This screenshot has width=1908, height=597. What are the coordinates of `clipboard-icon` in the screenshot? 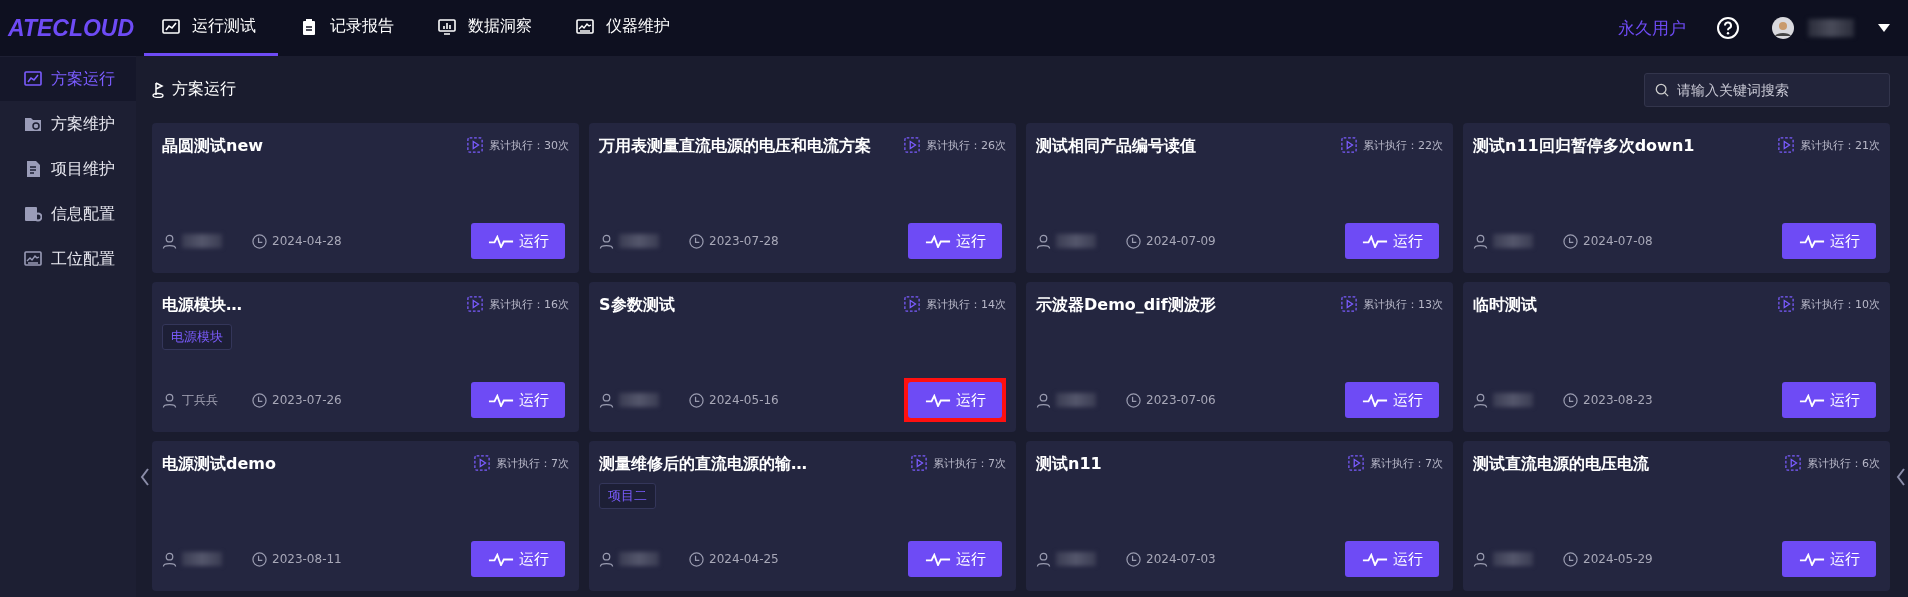 It's located at (309, 26).